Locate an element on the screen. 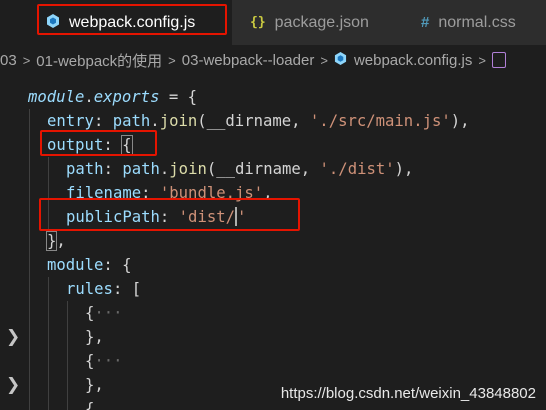  tab-highlight-box is located at coordinates (132, 19).